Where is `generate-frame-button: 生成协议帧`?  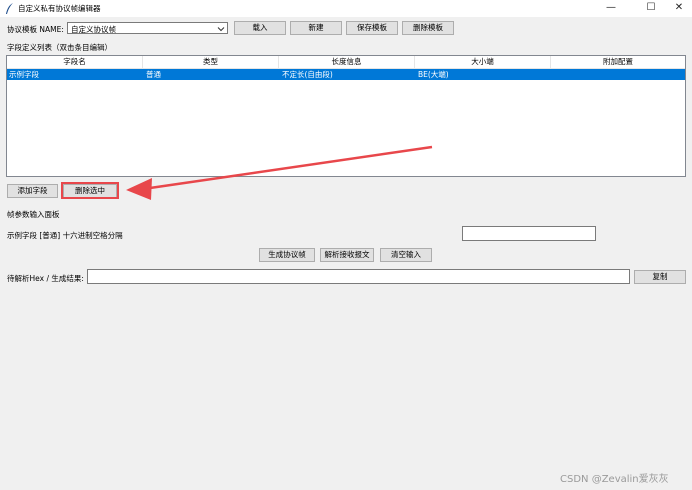 generate-frame-button: 生成协议帧 is located at coordinates (287, 255).